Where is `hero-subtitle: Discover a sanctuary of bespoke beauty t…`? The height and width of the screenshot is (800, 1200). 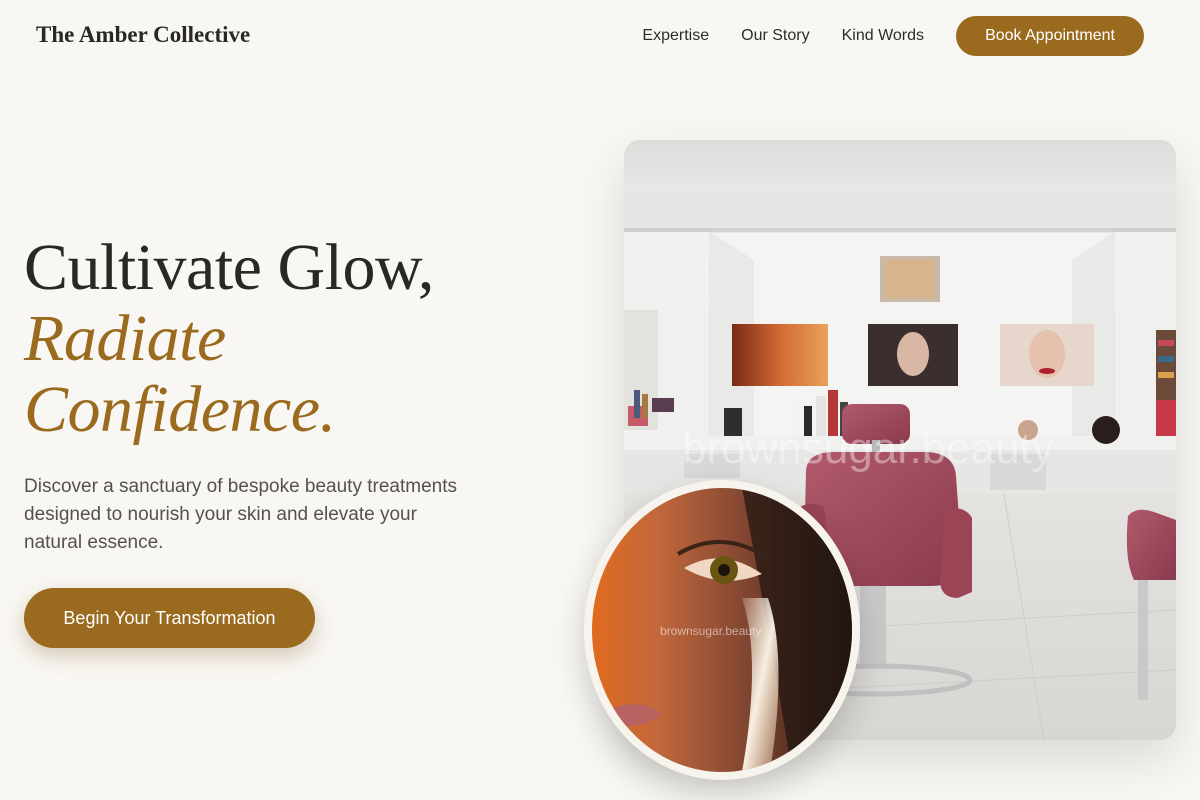
hero-subtitle: Discover a sanctuary of bespoke beauty t… is located at coordinates (241, 514).